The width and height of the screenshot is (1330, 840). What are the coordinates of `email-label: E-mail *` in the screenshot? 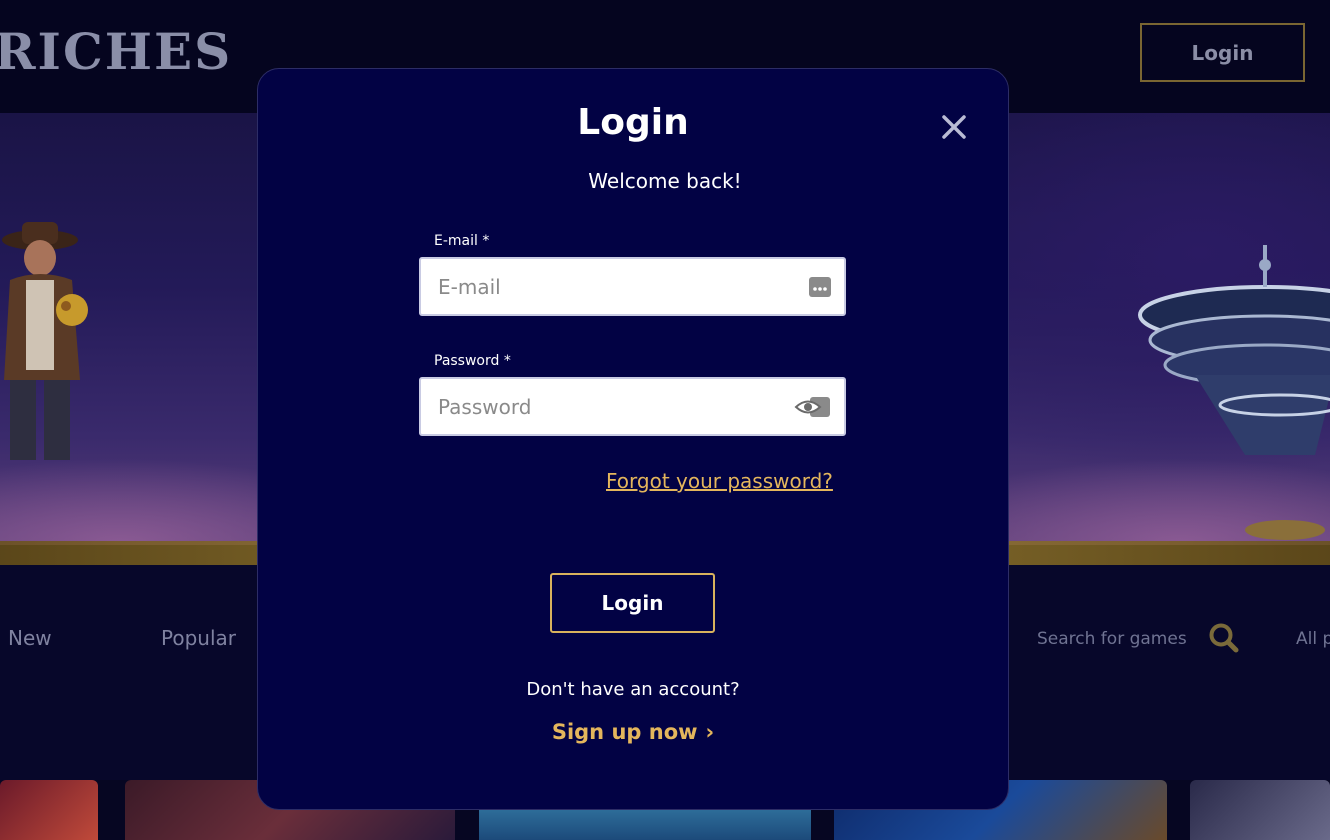 It's located at (462, 241).